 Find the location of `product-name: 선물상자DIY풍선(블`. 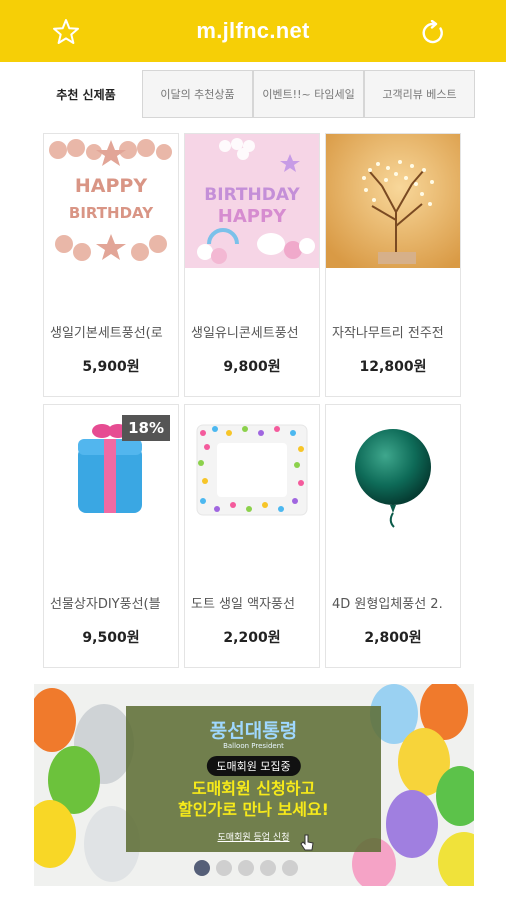

product-name: 선물상자DIY풍선(블 is located at coordinates (105, 604).